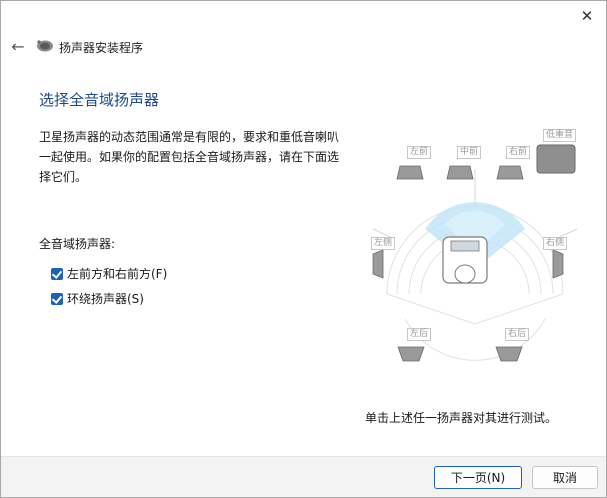 The width and height of the screenshot is (607, 498). What do you see at coordinates (99, 100) in the screenshot?
I see `page-heading: 选择全音域扬声器` at bounding box center [99, 100].